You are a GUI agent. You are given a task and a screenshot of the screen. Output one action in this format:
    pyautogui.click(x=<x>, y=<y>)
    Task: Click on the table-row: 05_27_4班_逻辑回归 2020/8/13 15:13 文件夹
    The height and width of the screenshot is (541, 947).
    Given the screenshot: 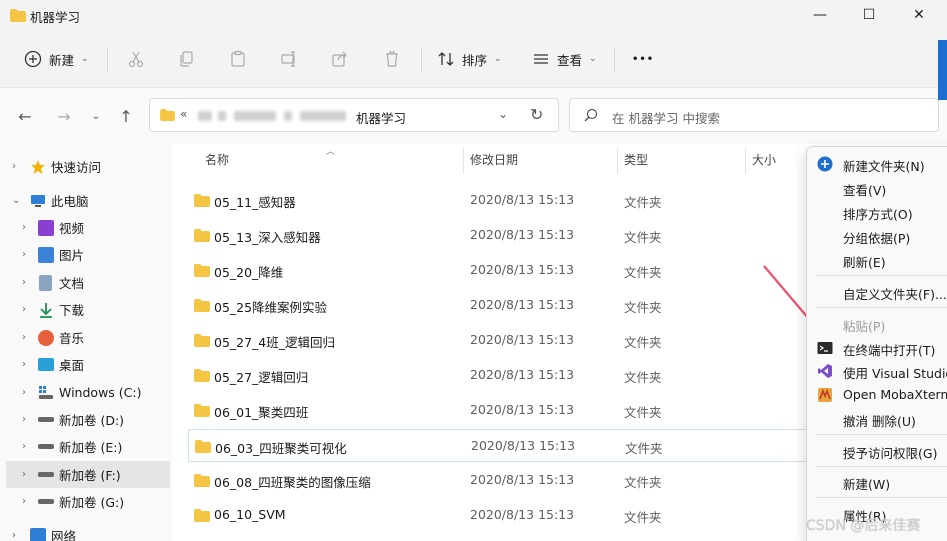 What is the action you would take?
    pyautogui.click(x=508, y=340)
    